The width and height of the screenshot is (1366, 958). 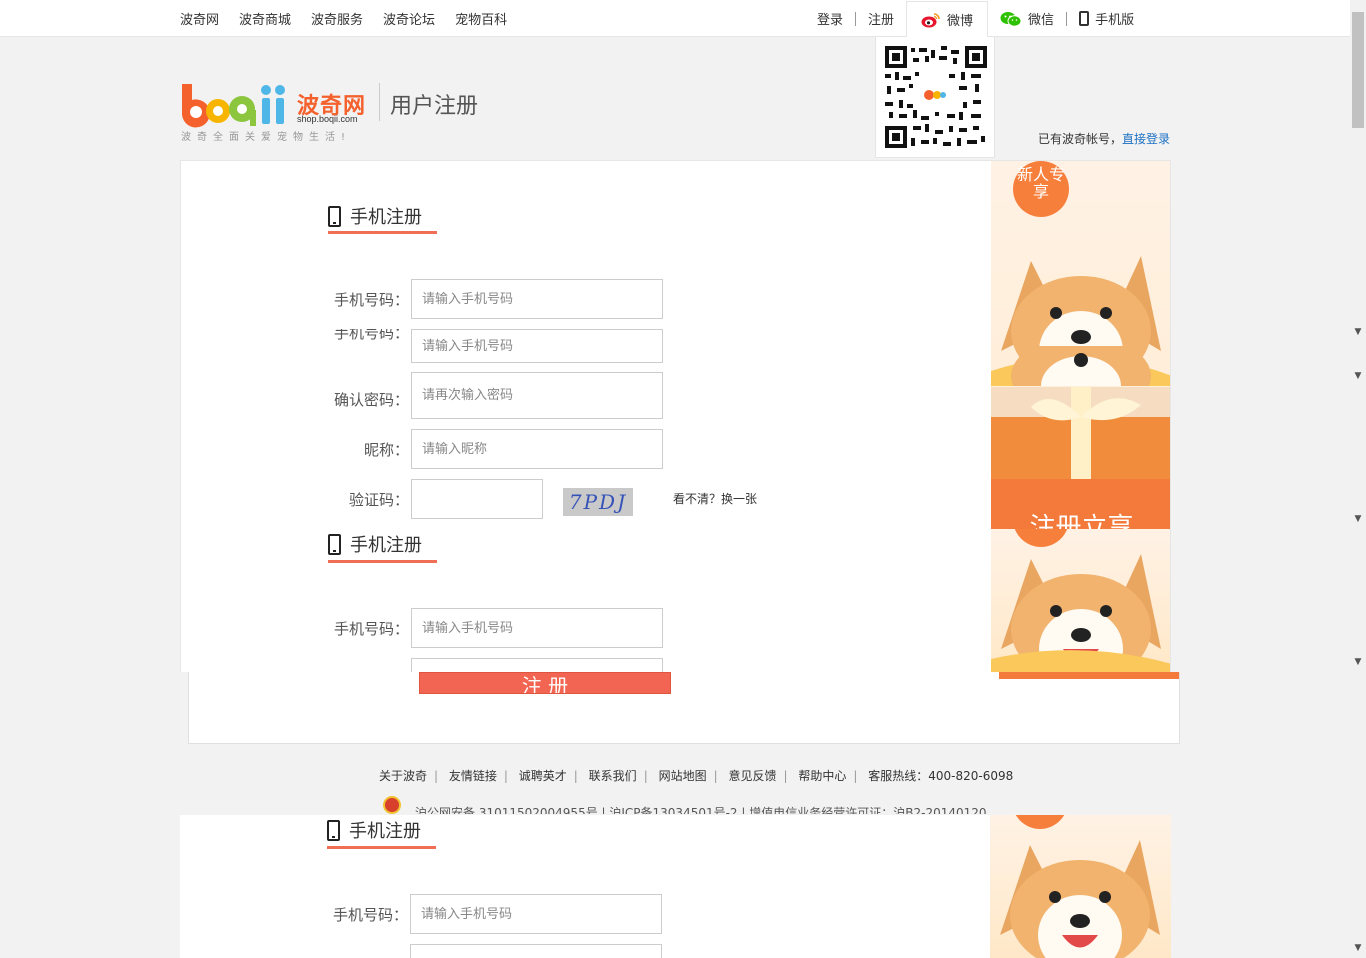 I want to click on promo-duplicate, so click(x=1080, y=581).